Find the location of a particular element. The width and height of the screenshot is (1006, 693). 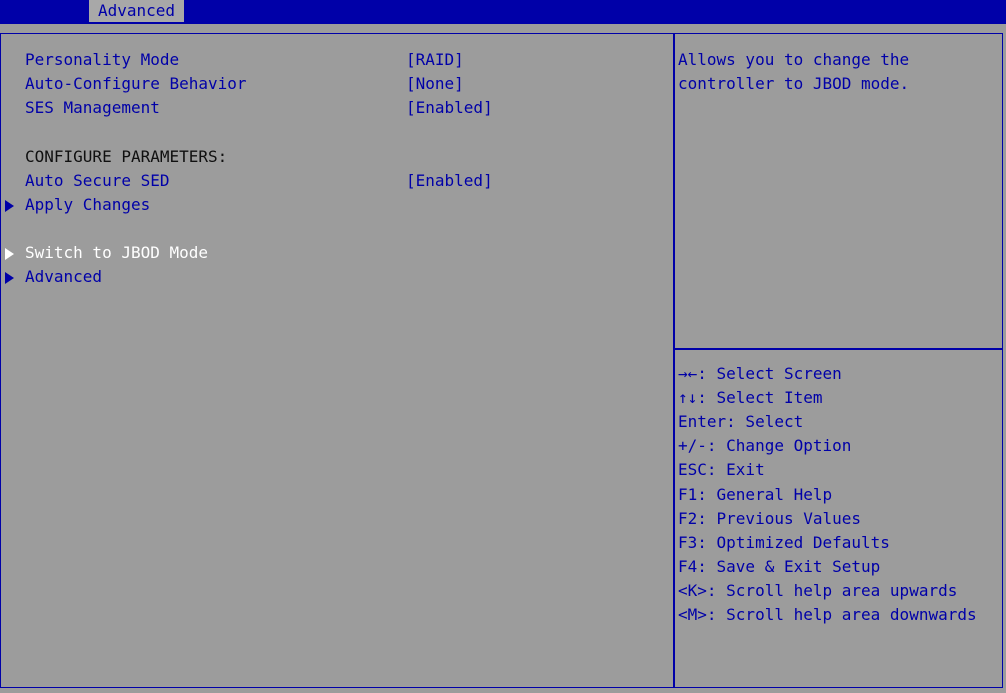

key-help-esc: ESC: Exit is located at coordinates (721, 469).